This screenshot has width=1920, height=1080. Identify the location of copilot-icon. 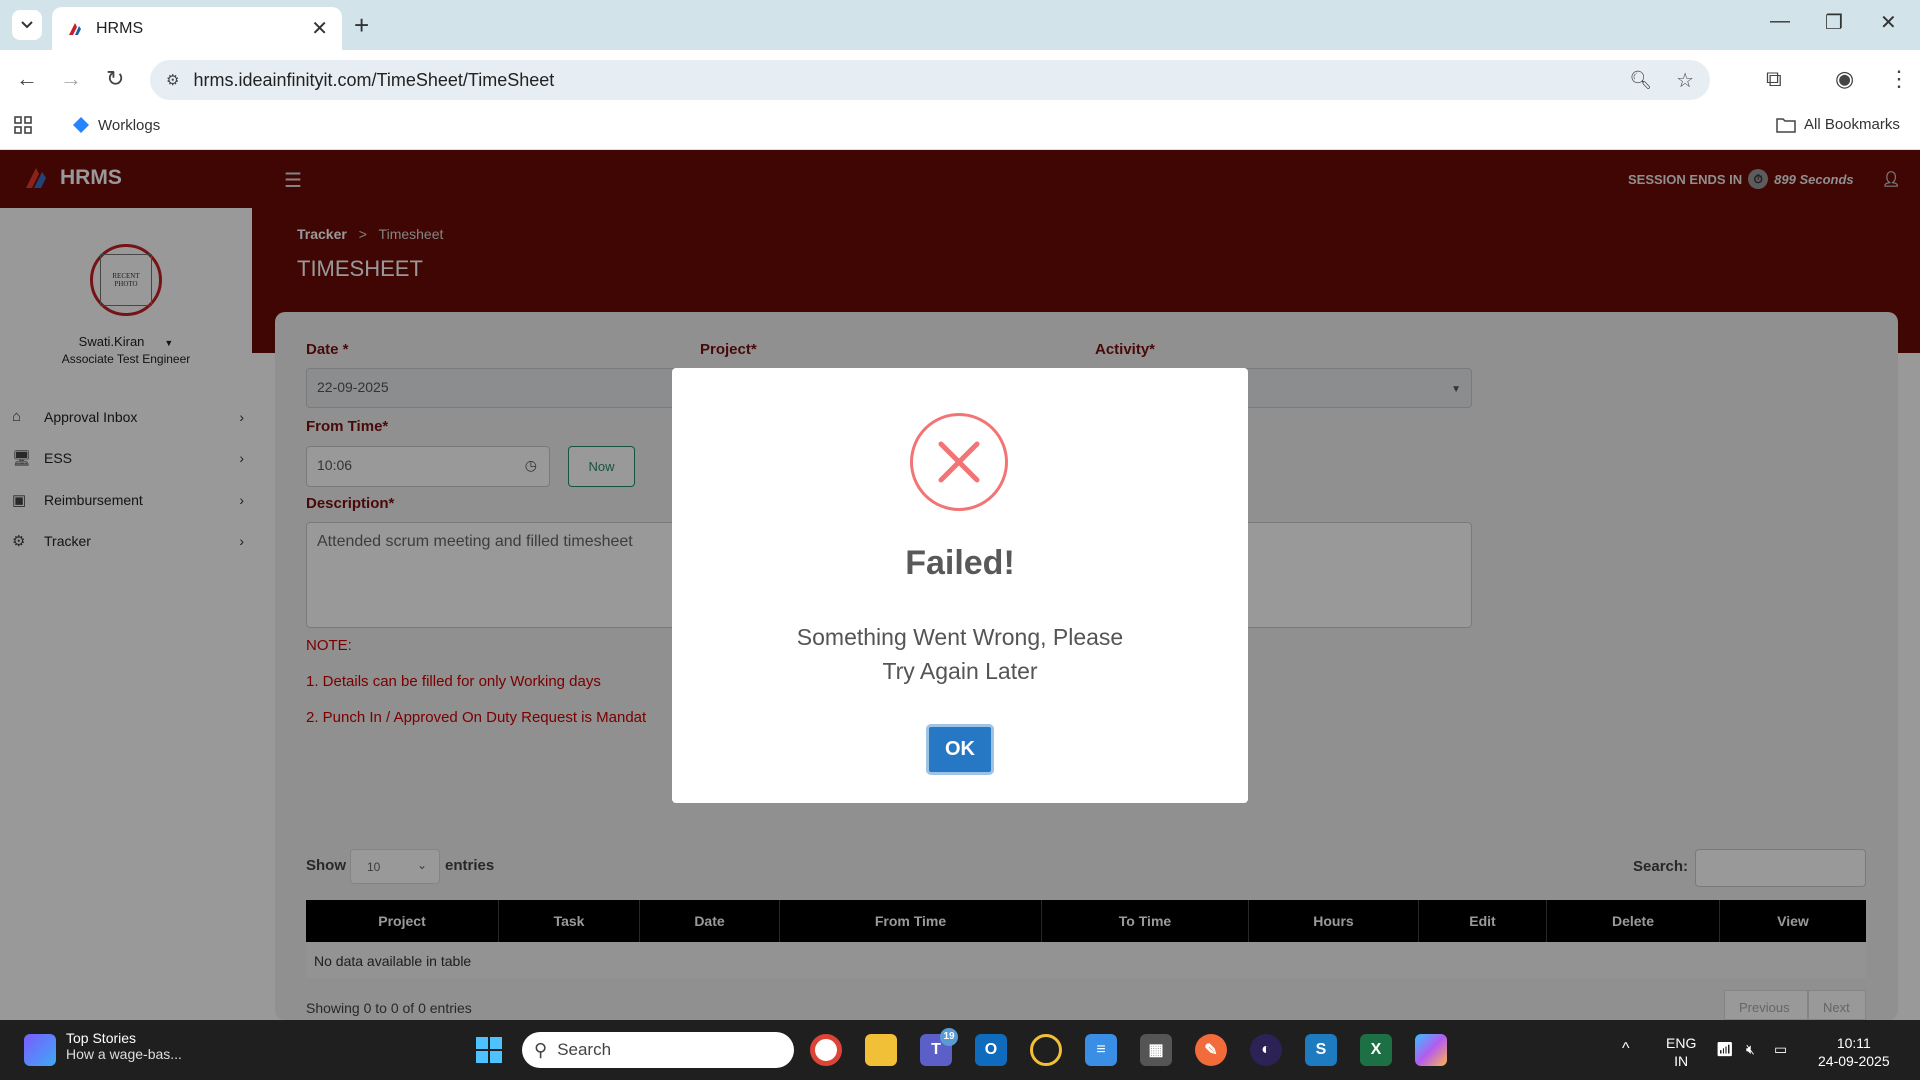
(1431, 1050).